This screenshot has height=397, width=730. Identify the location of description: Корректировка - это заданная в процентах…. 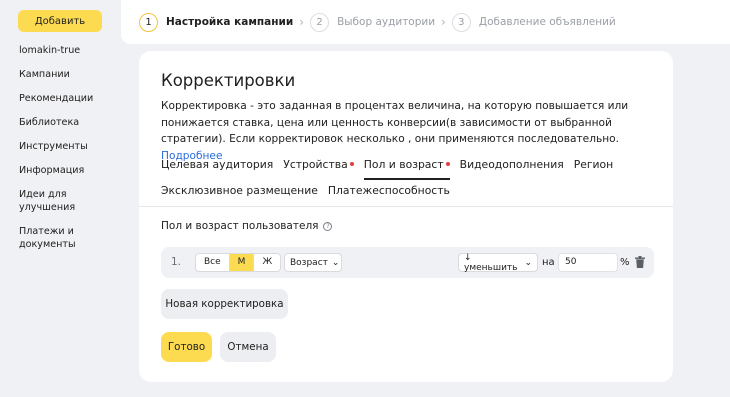
(407, 131).